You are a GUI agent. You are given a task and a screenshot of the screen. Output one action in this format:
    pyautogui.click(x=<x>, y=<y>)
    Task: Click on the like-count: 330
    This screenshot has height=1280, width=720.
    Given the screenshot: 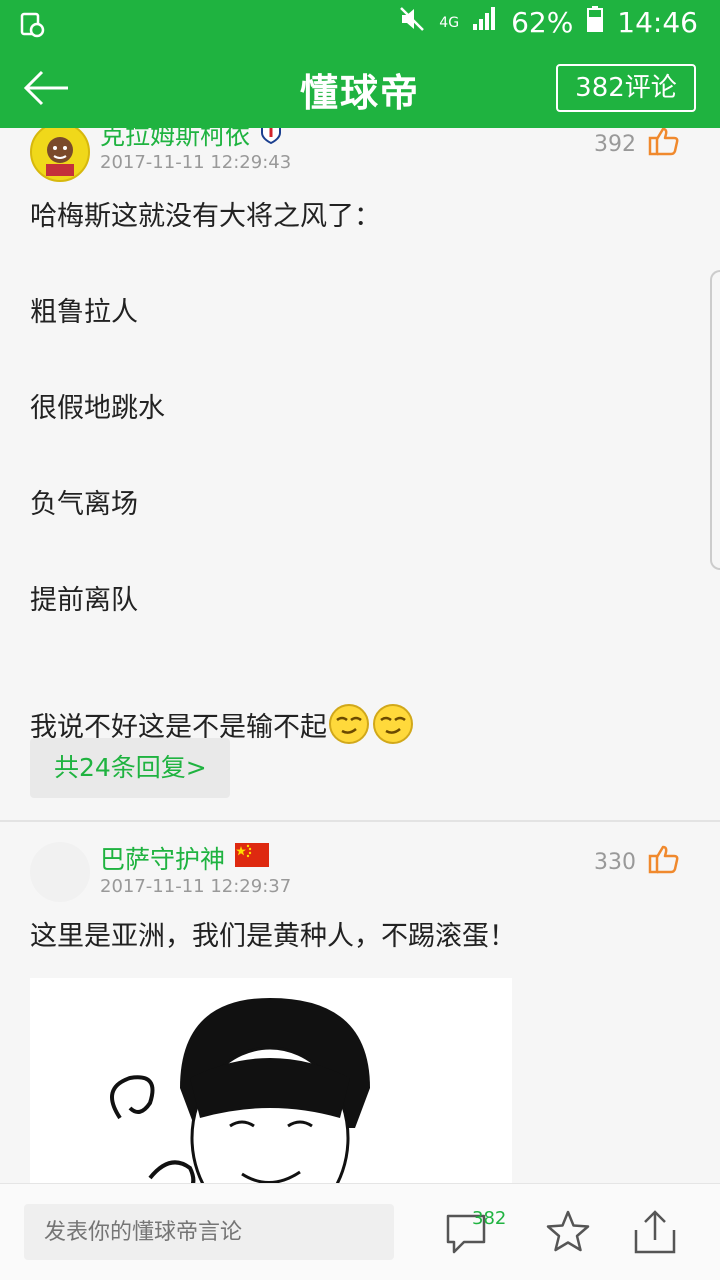 What is the action you would take?
    pyautogui.click(x=615, y=862)
    